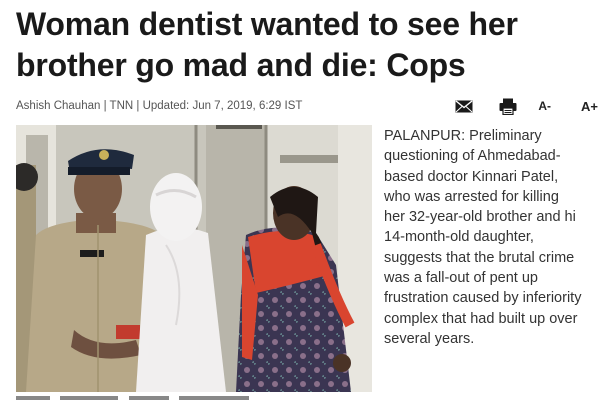 This screenshot has width=600, height=400. I want to click on article-line: who was arrested for killing, so click(471, 196).